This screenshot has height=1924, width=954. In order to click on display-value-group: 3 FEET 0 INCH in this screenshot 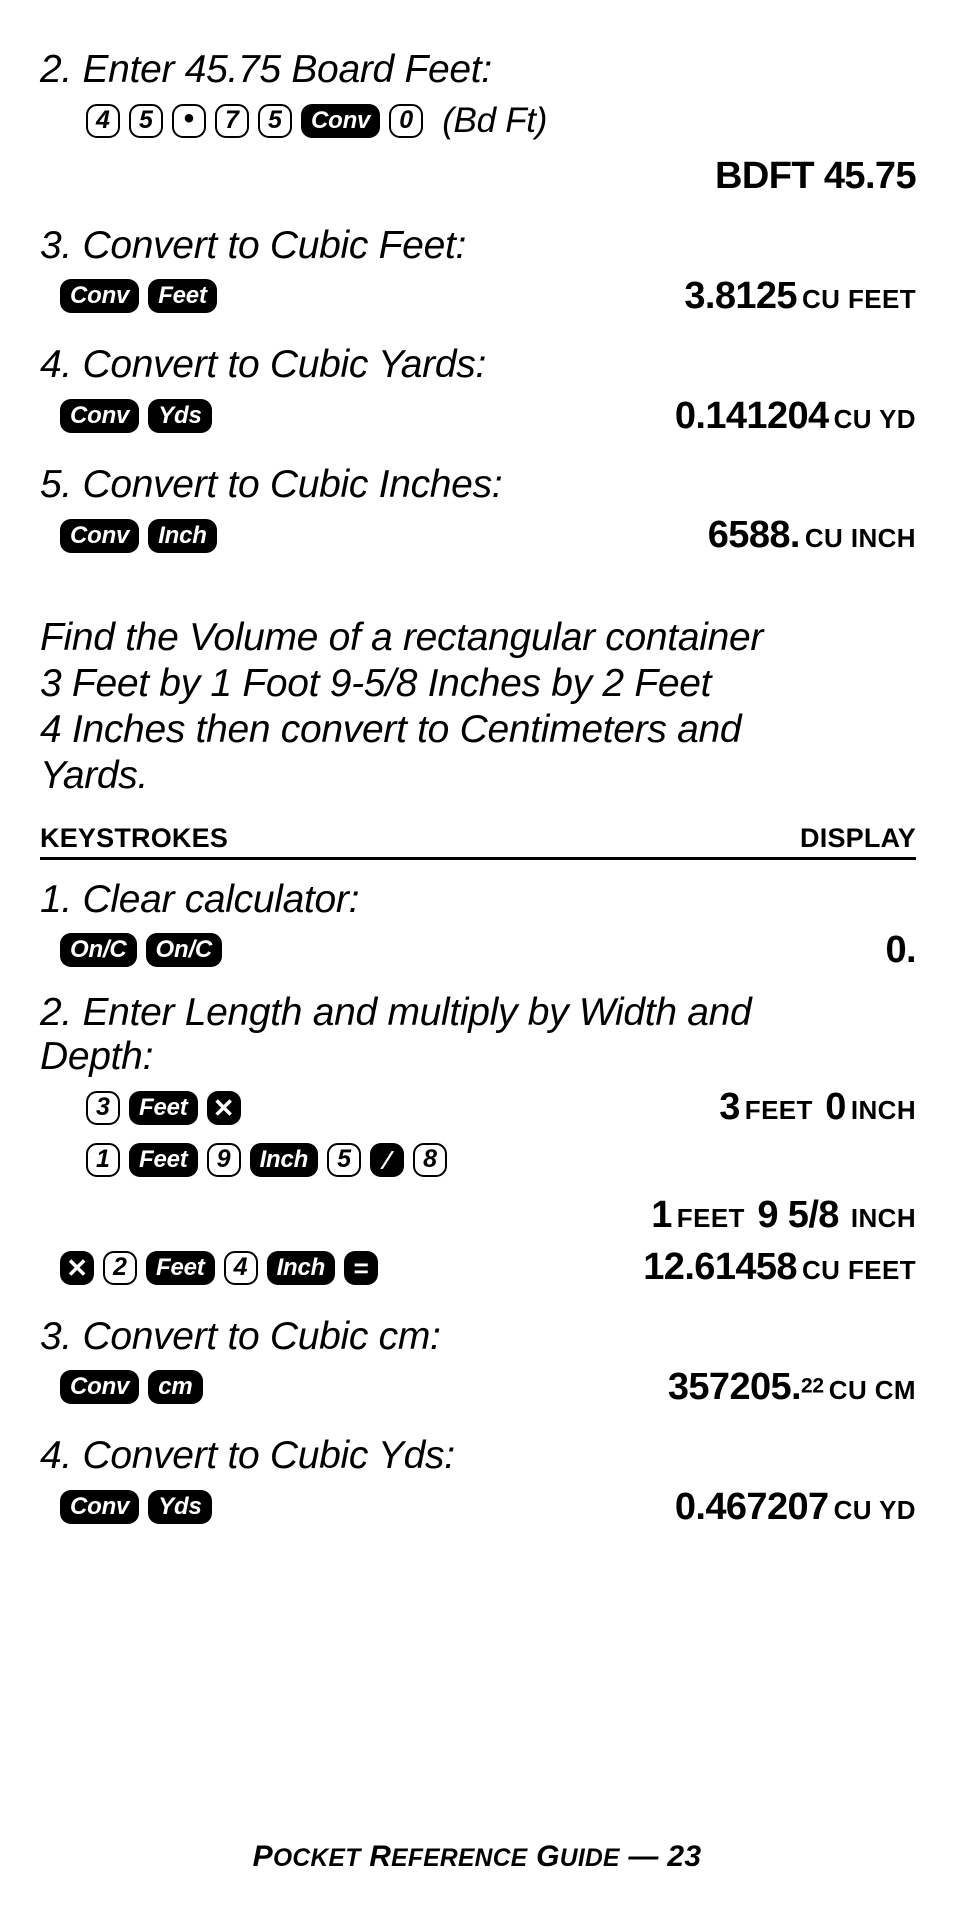, I will do `click(817, 1107)`.